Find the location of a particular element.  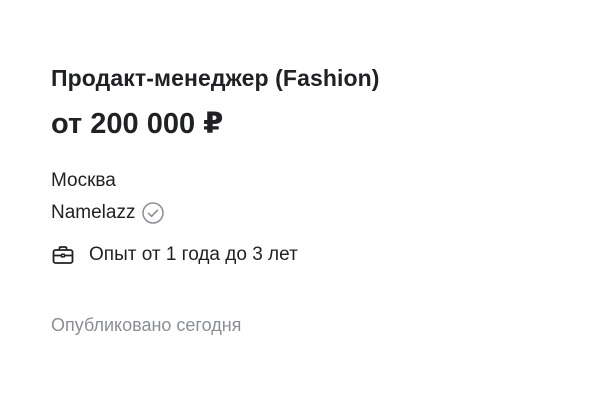

published-date: Опубликовано сегодня is located at coordinates (146, 325).